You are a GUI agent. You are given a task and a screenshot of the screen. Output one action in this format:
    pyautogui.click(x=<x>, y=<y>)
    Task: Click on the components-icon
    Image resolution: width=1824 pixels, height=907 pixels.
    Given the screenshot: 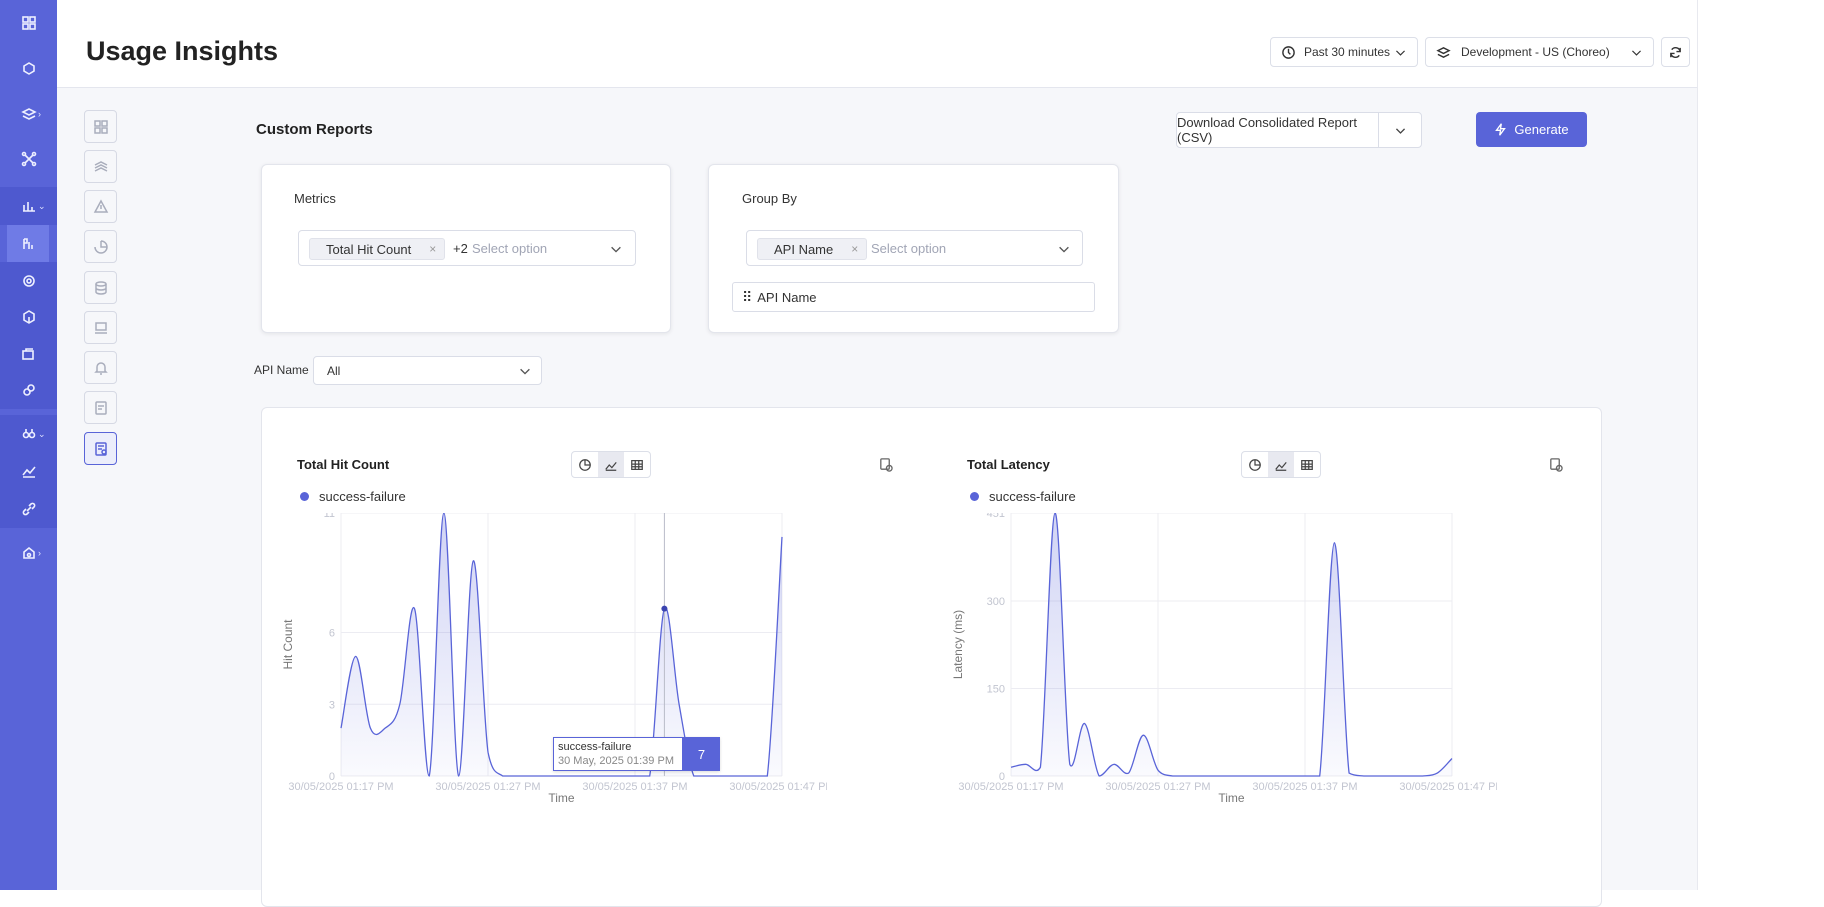 What is the action you would take?
    pyautogui.click(x=28, y=317)
    